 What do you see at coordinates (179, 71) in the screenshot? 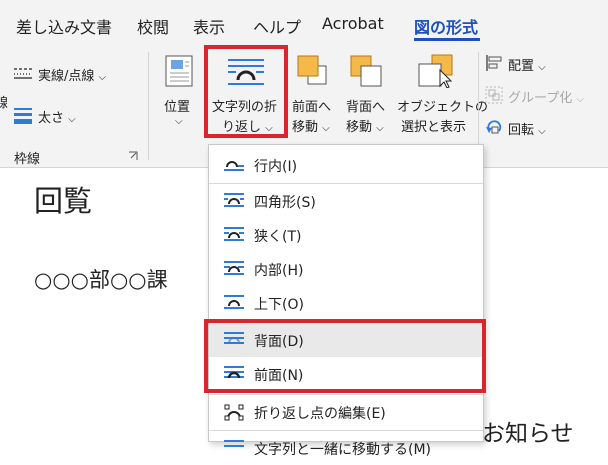
I see `position-icon` at bounding box center [179, 71].